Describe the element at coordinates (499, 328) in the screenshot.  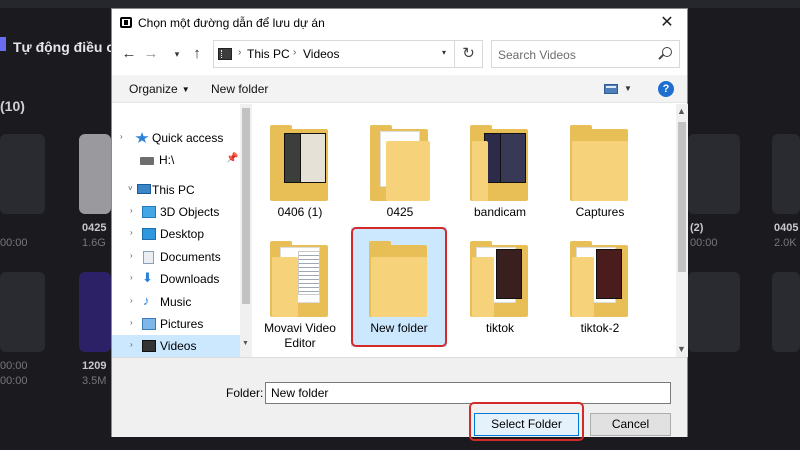
I see `folder-name: tiktok` at that location.